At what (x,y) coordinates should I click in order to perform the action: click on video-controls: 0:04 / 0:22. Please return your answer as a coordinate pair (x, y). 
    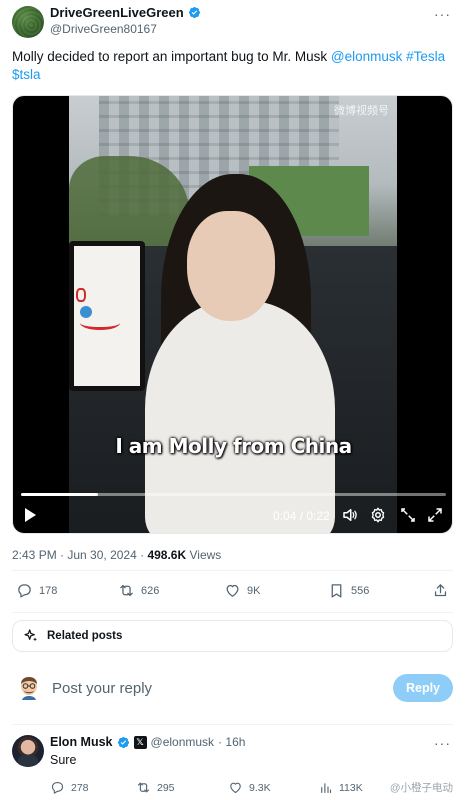
    Looking at the image, I should click on (232, 516).